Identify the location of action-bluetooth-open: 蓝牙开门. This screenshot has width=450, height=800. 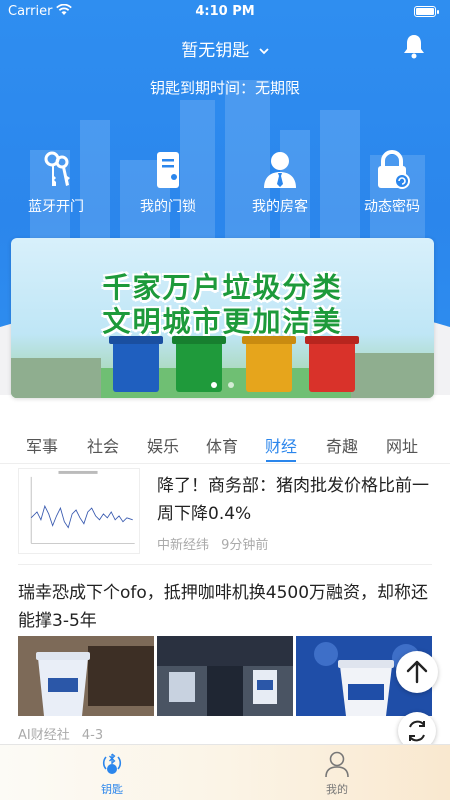
(56, 183).